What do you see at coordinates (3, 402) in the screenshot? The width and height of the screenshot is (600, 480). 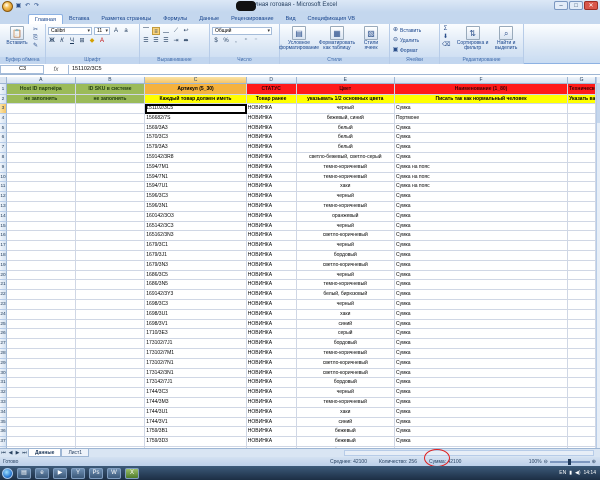 I see `row-header: 33` at bounding box center [3, 402].